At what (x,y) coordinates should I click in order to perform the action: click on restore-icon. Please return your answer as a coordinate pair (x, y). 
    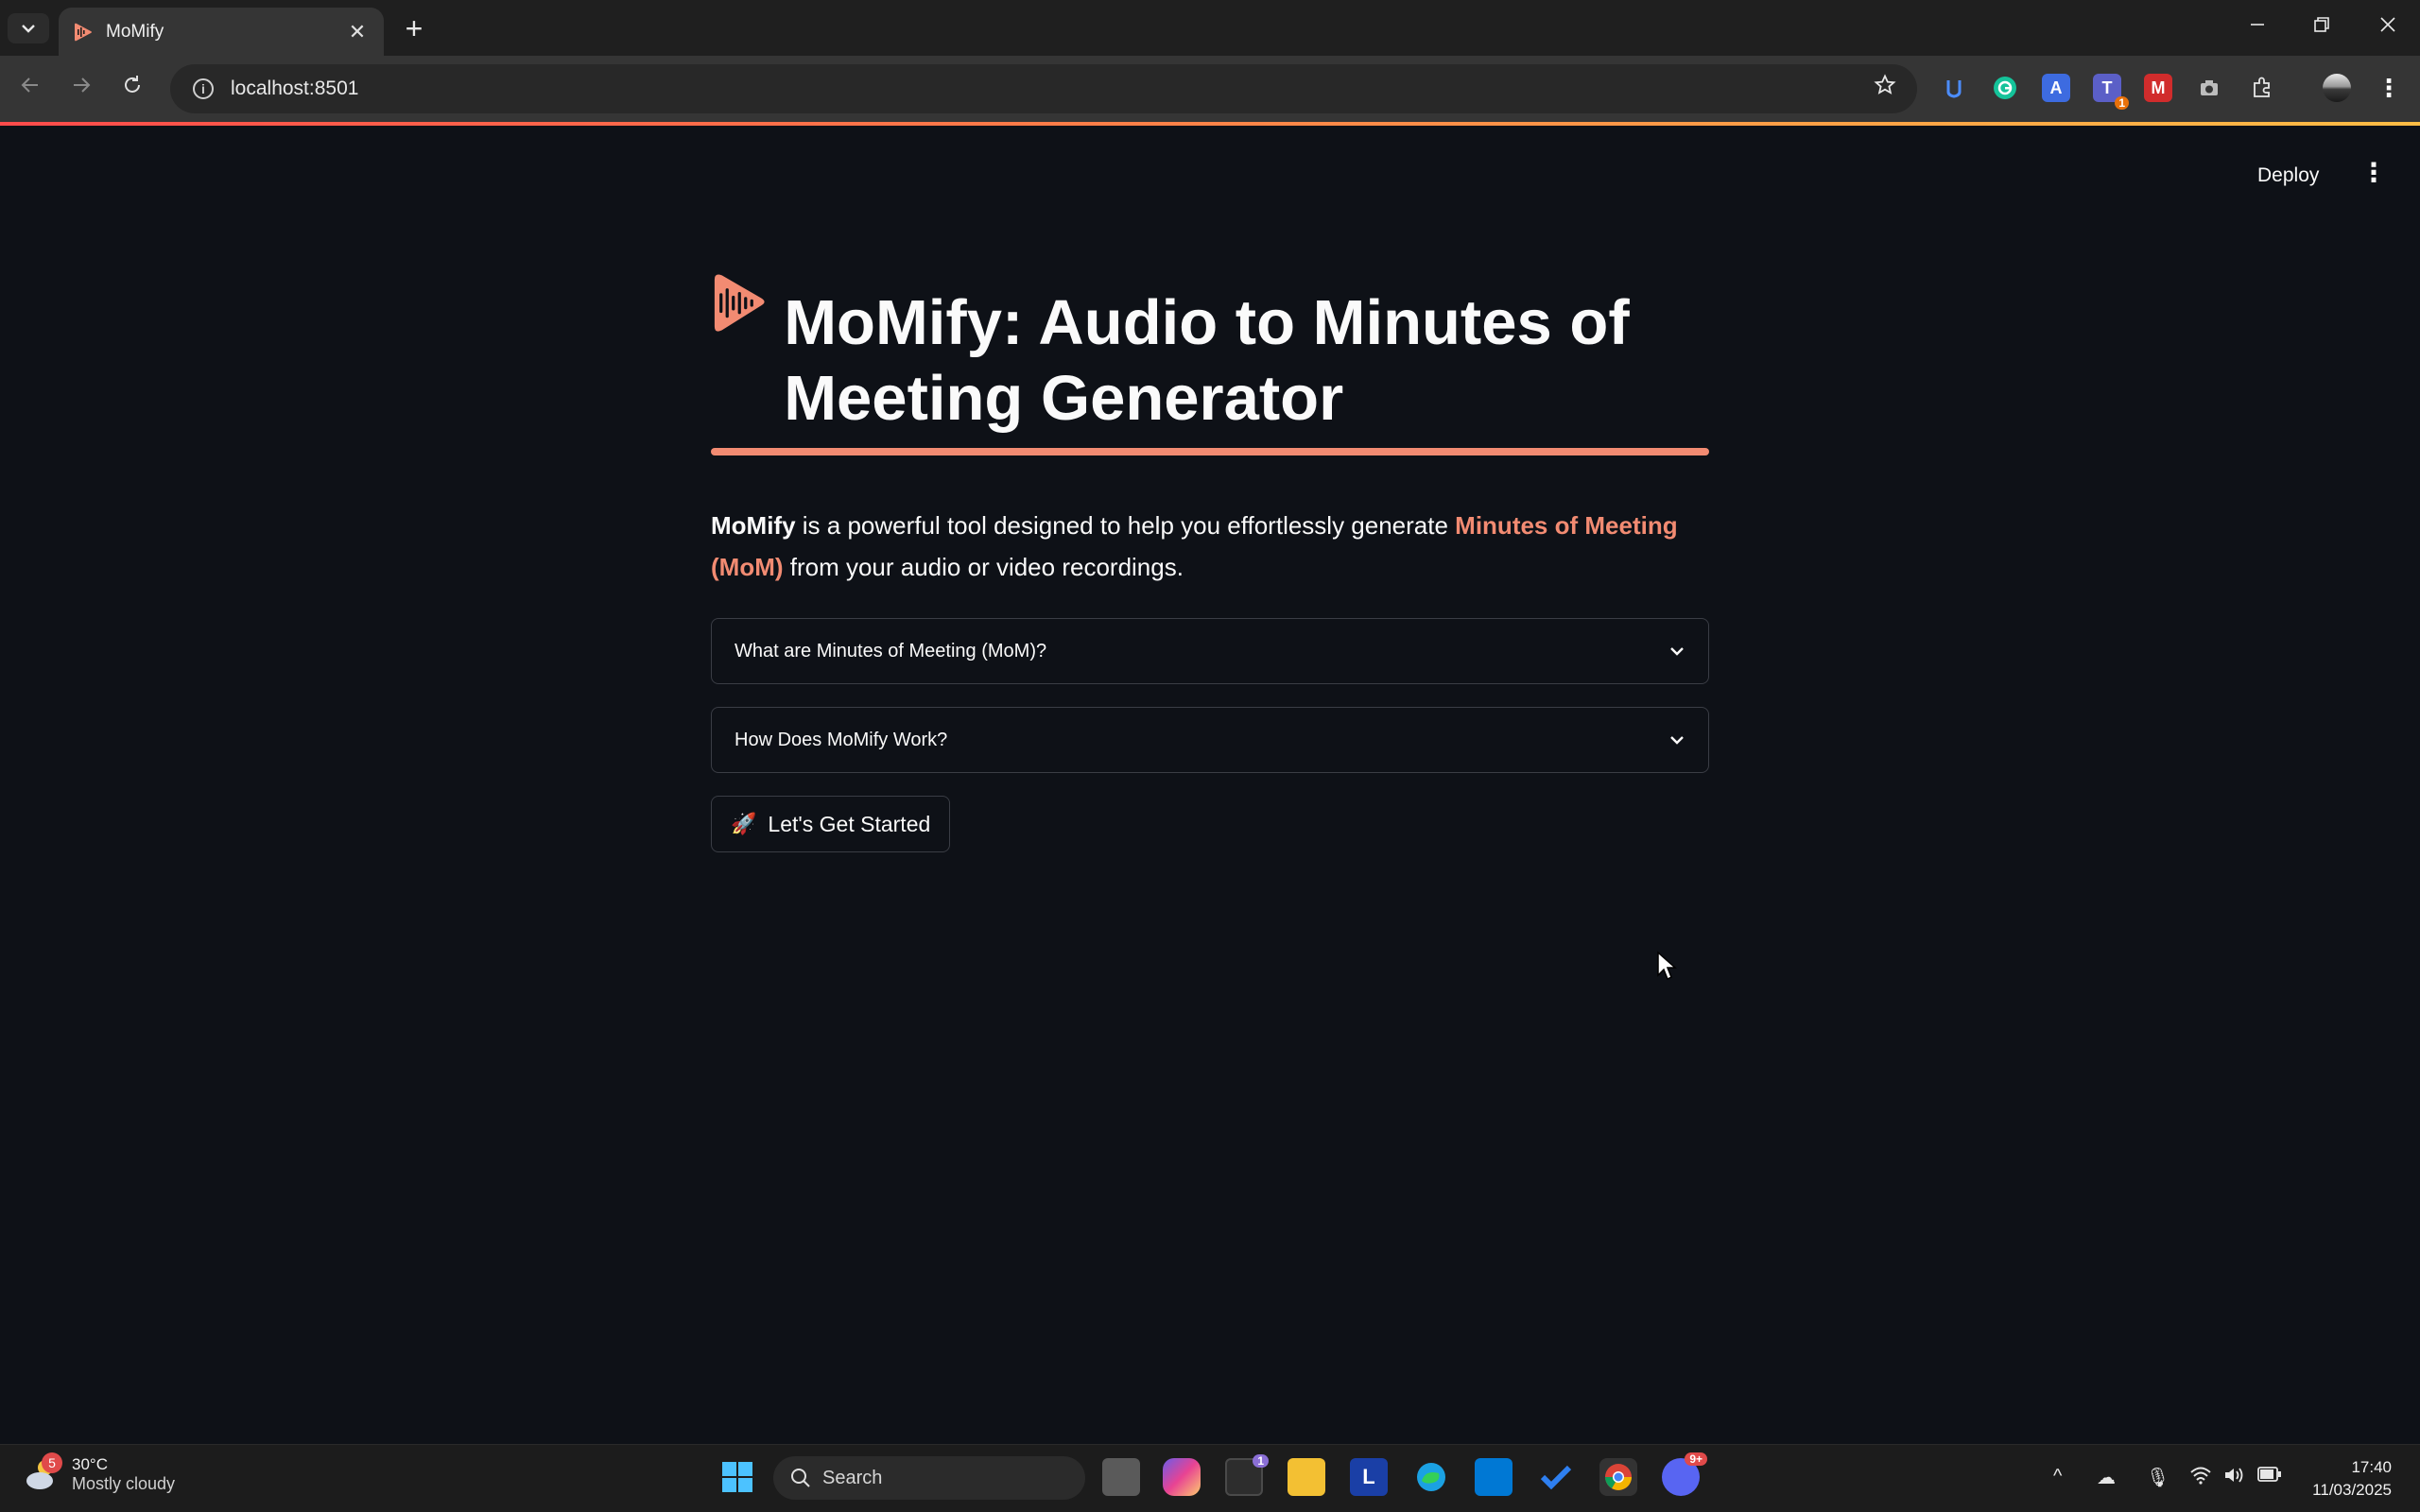
    Looking at the image, I should click on (2321, 26).